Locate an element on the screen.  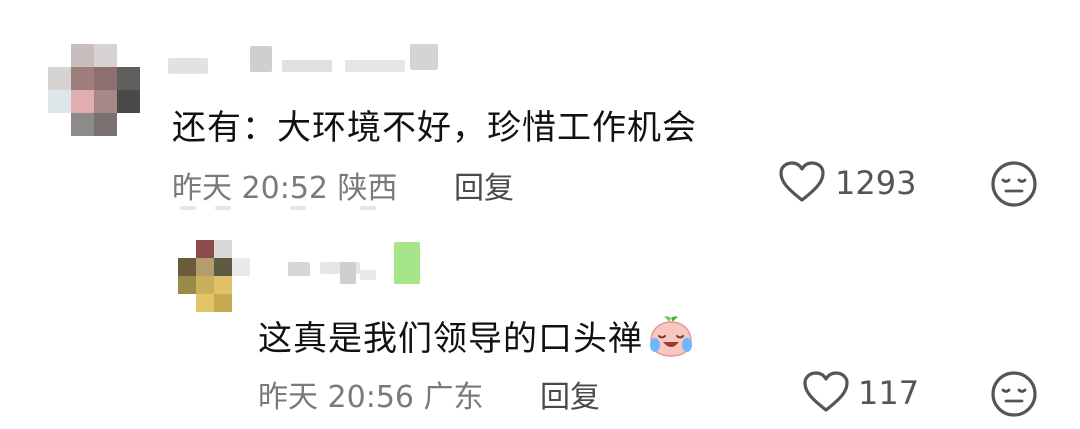
like-count: 117 is located at coordinates (889, 393).